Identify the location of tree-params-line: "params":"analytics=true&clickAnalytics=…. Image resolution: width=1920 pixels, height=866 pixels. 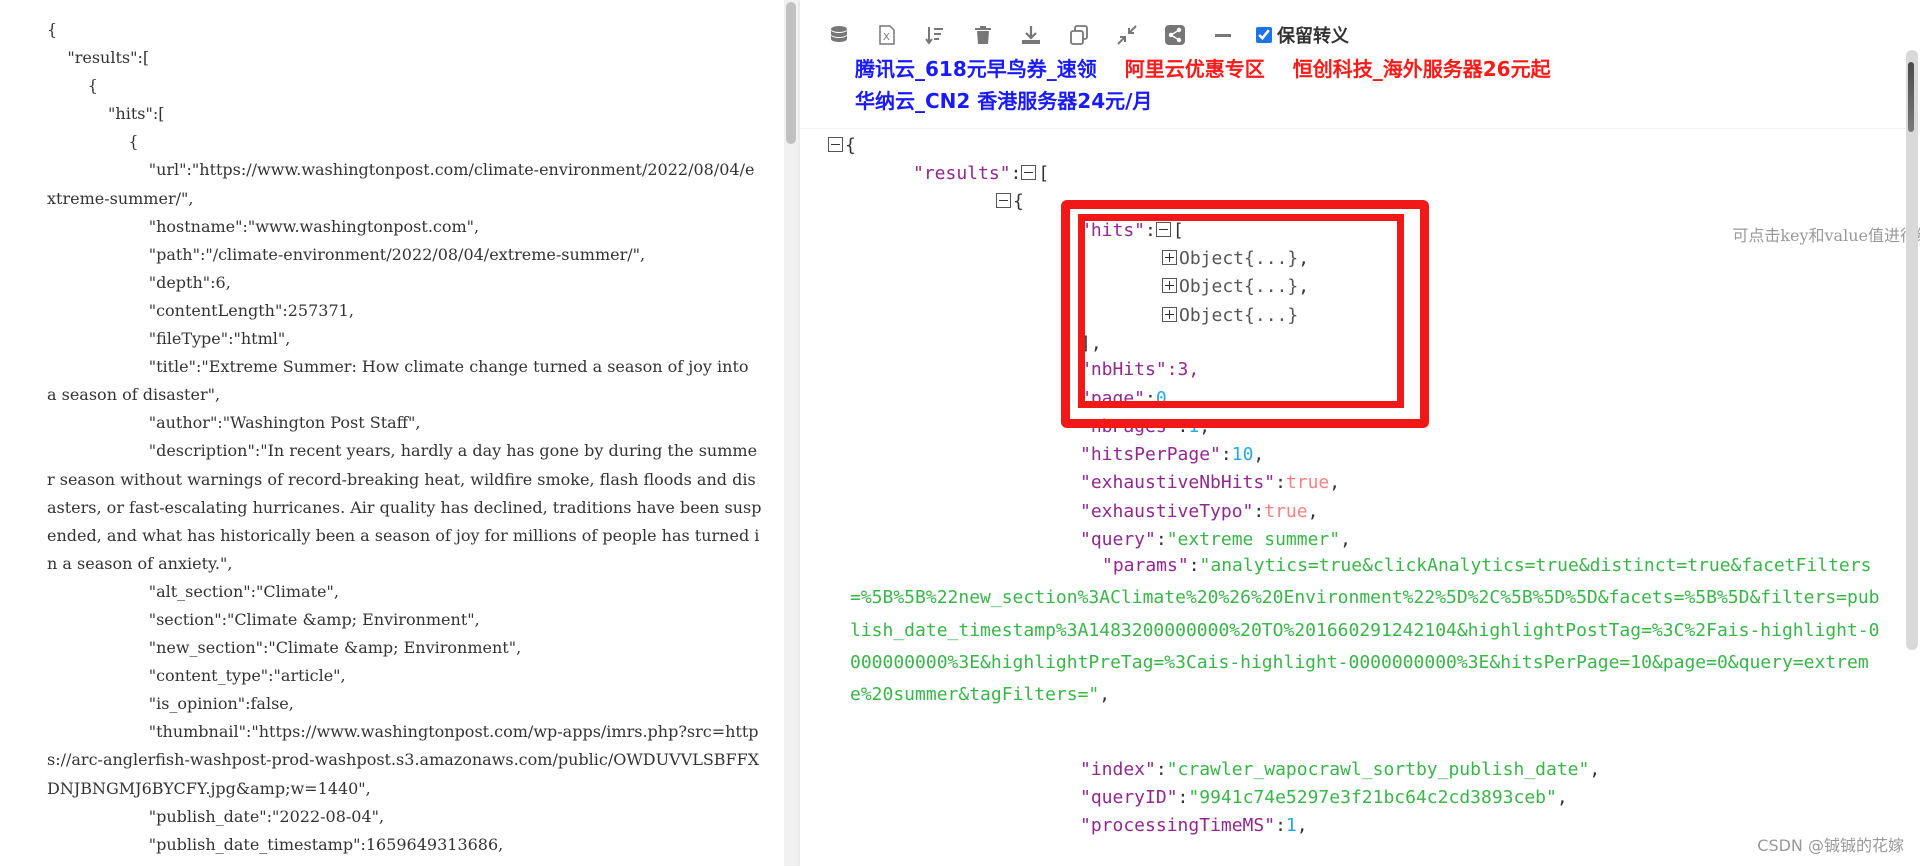
(1365, 630).